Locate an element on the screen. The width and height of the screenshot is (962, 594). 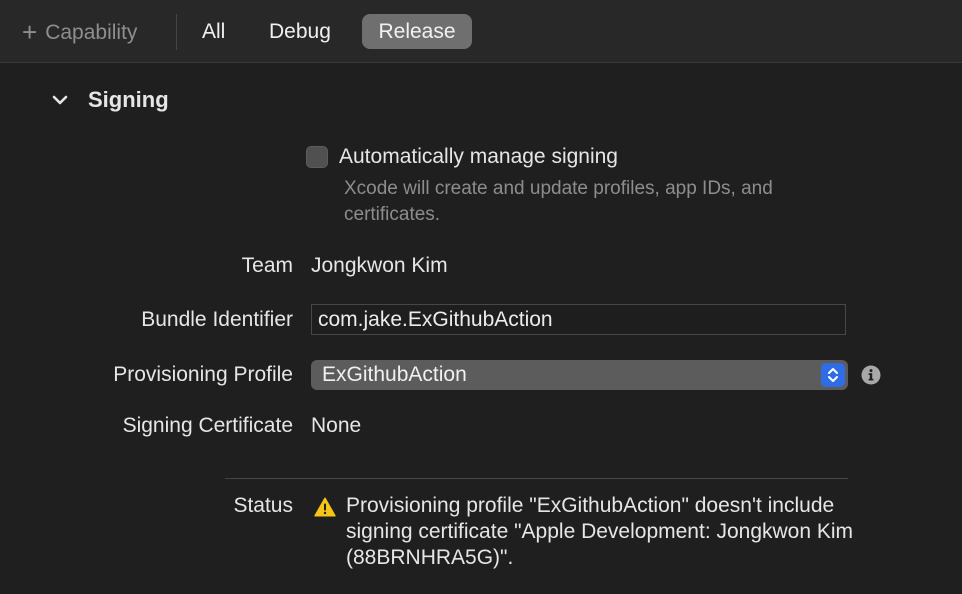
auto-manage-signing-checkbox is located at coordinates (317, 157).